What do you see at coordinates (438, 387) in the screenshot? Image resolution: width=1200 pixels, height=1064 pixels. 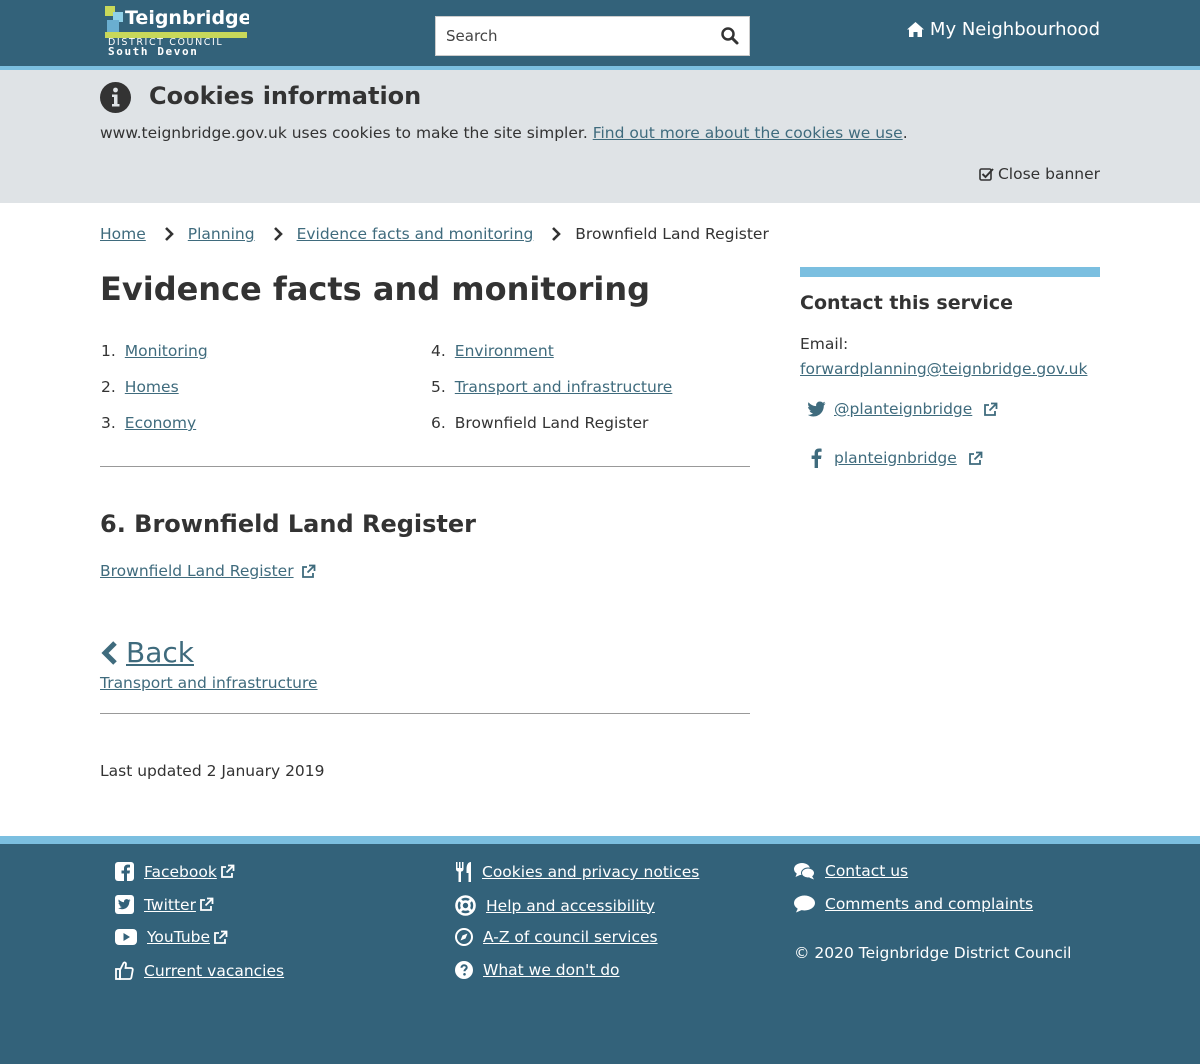 I see `toc-number: 5.` at bounding box center [438, 387].